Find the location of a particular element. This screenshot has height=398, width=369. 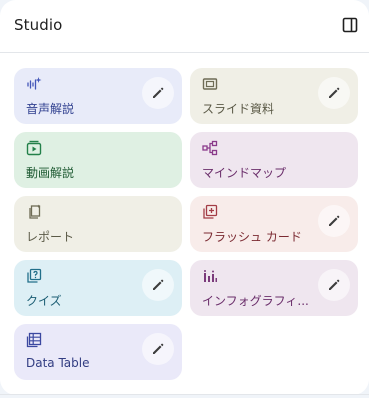

video-icon is located at coordinates (34, 148).